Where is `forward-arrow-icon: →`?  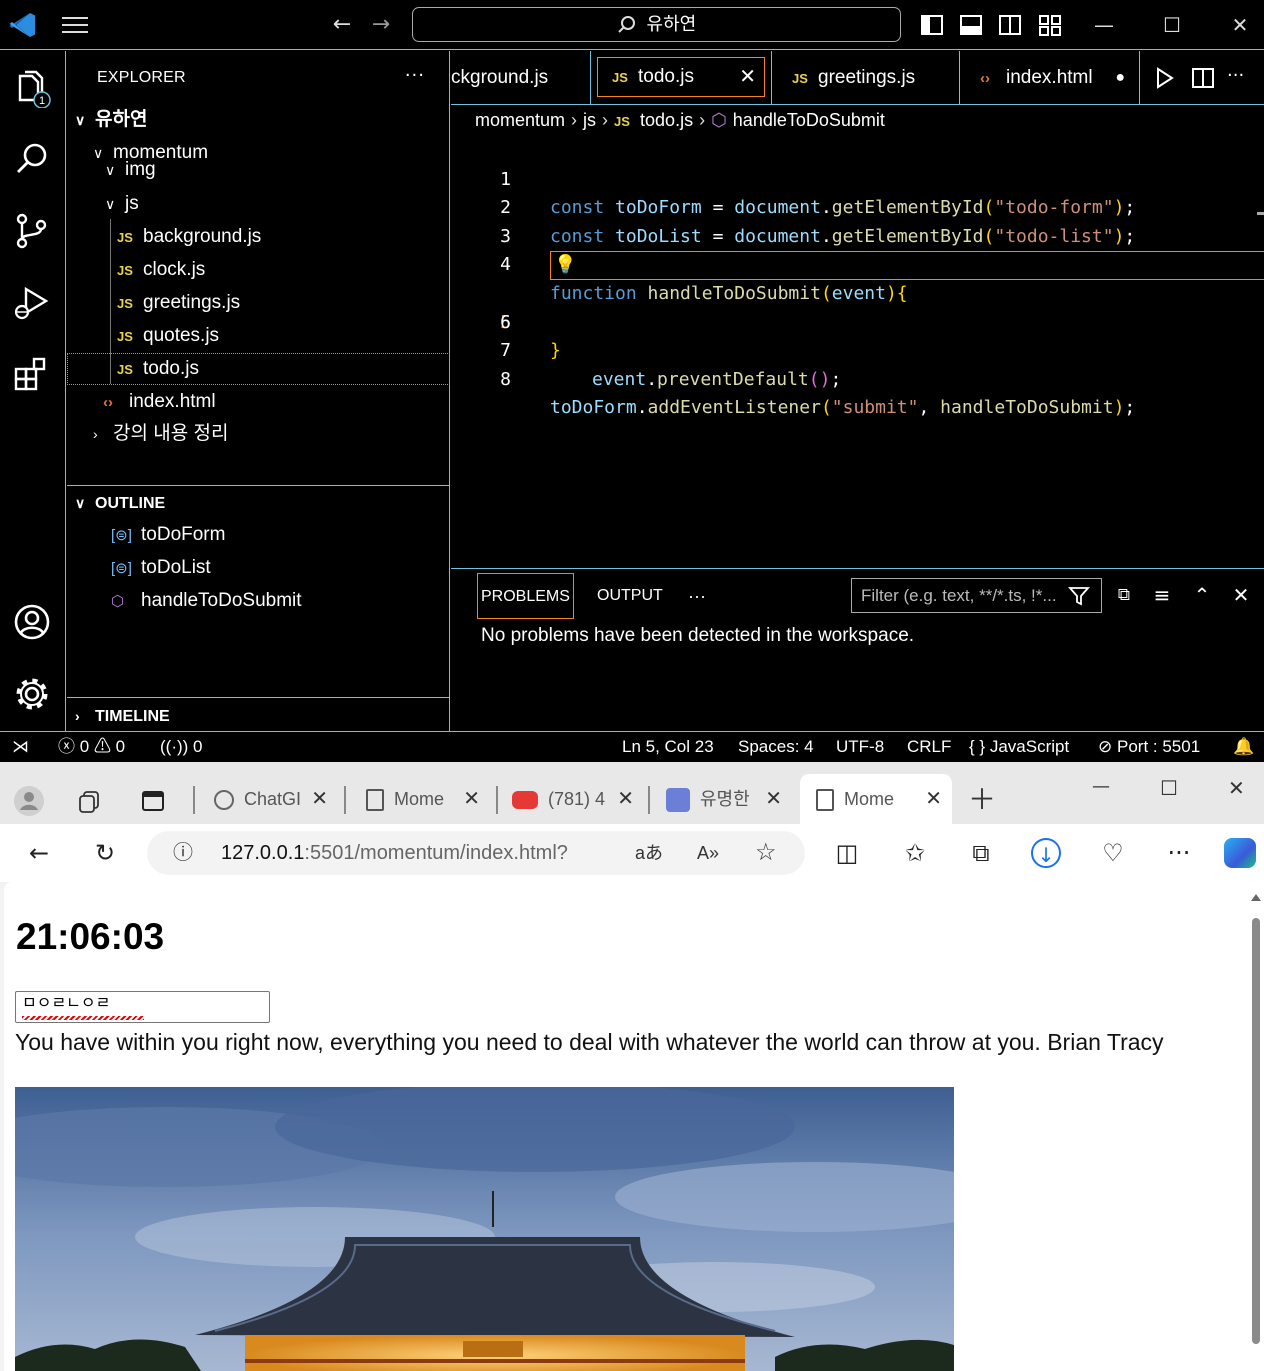 forward-arrow-icon: → is located at coordinates (381, 25).